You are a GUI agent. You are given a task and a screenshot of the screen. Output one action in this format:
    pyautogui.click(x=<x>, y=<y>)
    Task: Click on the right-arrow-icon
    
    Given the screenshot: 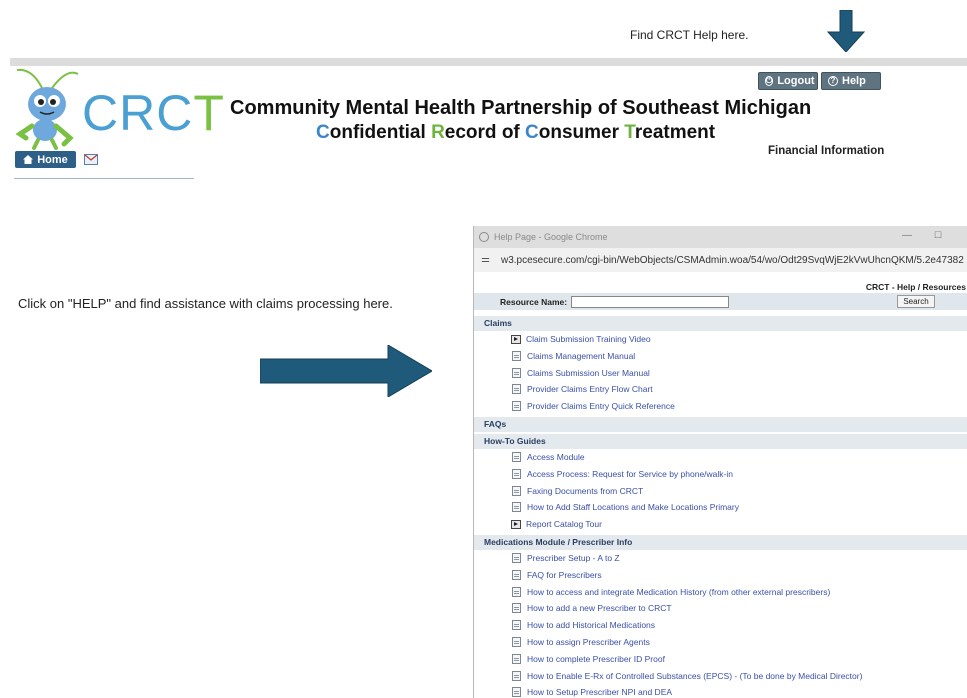 What is the action you would take?
    pyautogui.click(x=346, y=371)
    